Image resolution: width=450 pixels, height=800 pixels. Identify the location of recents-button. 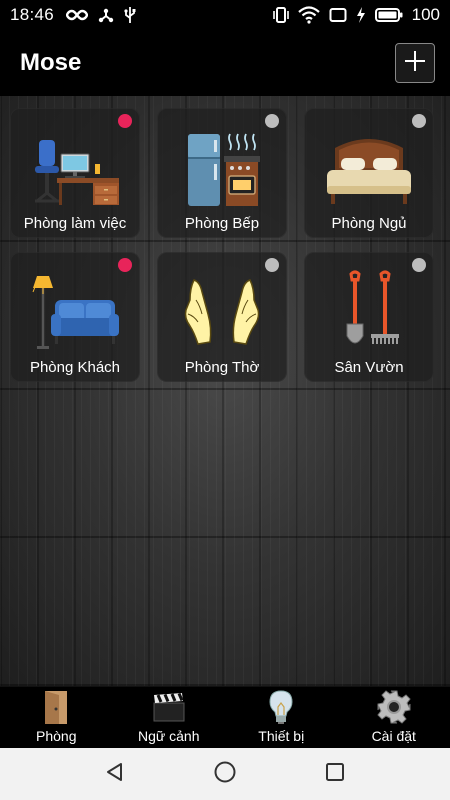
(335, 774).